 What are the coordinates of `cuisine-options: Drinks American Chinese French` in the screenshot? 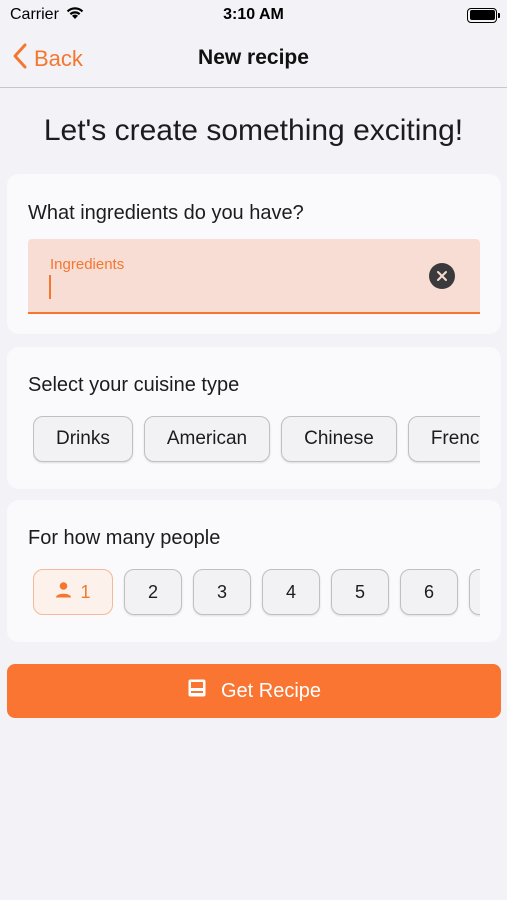 It's located at (256, 440).